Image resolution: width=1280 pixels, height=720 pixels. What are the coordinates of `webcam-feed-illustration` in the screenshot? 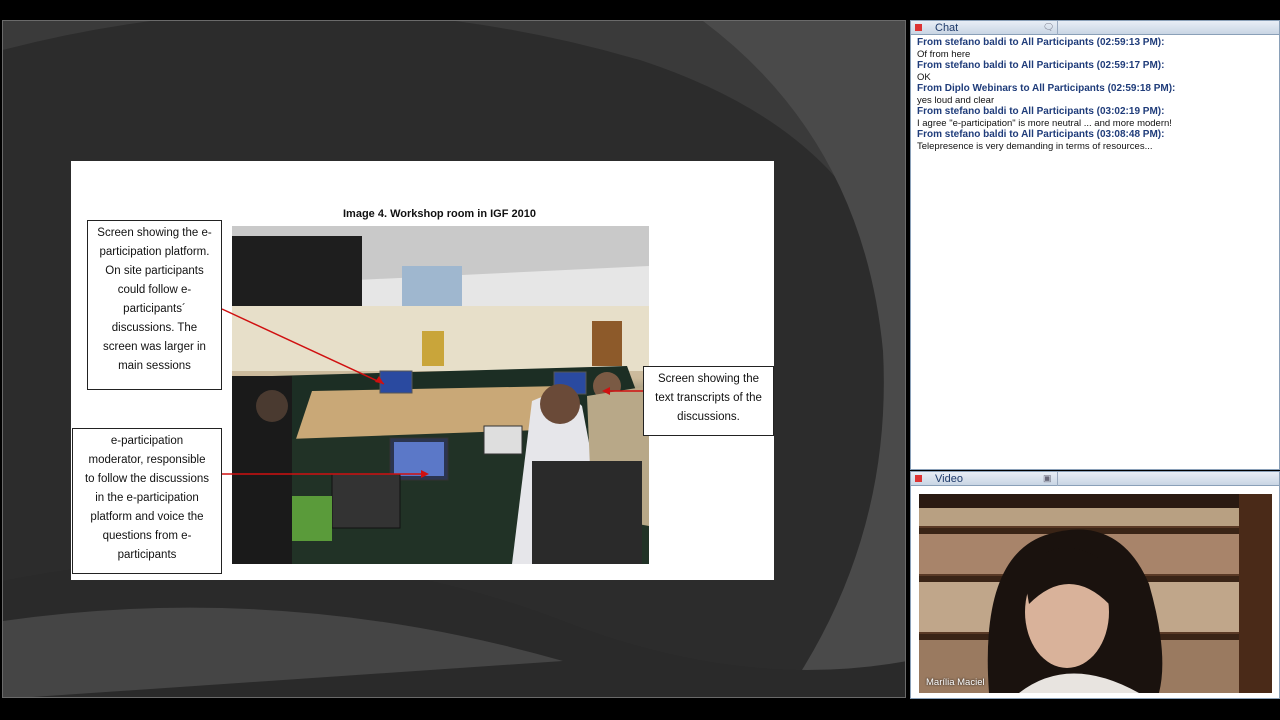 It's located at (1095, 593).